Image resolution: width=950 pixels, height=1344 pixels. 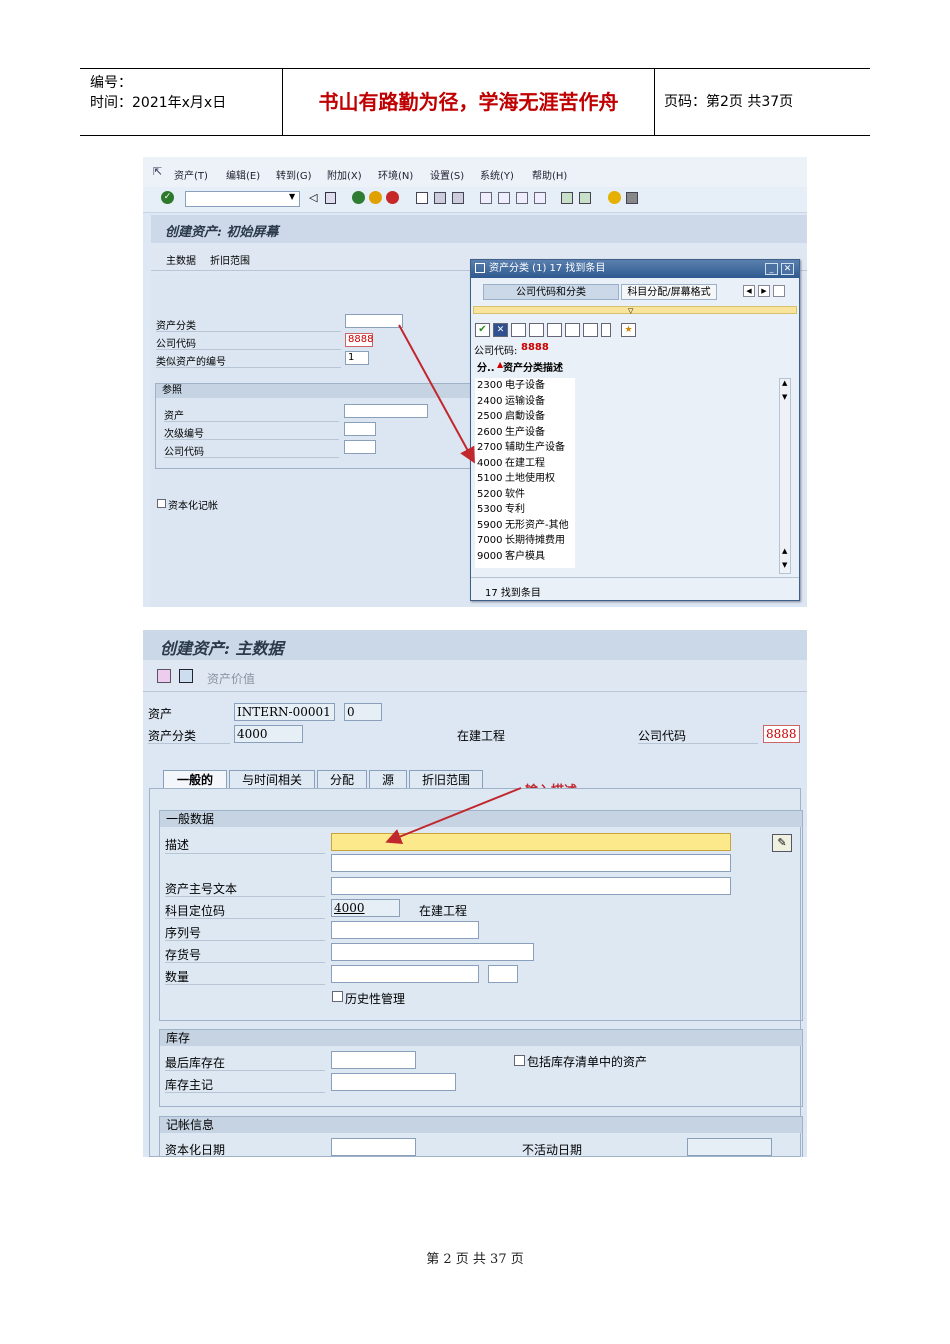 What do you see at coordinates (158, 103) in the screenshot?
I see `time-label: 时间：2021年x月x日` at bounding box center [158, 103].